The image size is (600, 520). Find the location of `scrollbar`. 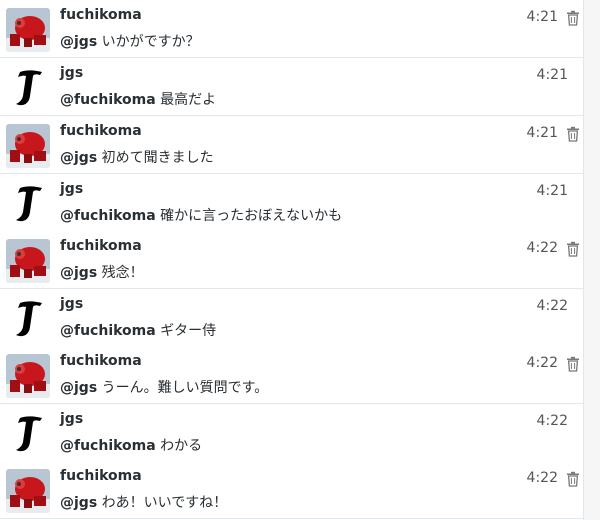

scrollbar is located at coordinates (591, 260).